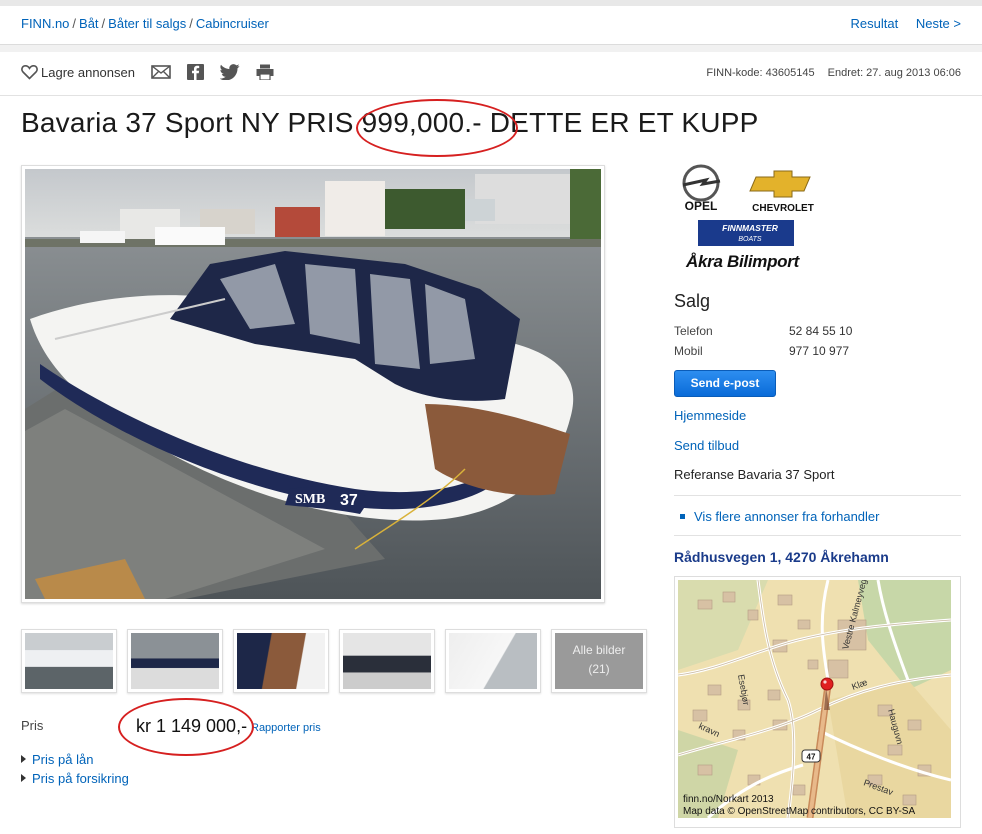 The image size is (982, 834). I want to click on chevrolet-logo: CHEVROLET, so click(781, 192).